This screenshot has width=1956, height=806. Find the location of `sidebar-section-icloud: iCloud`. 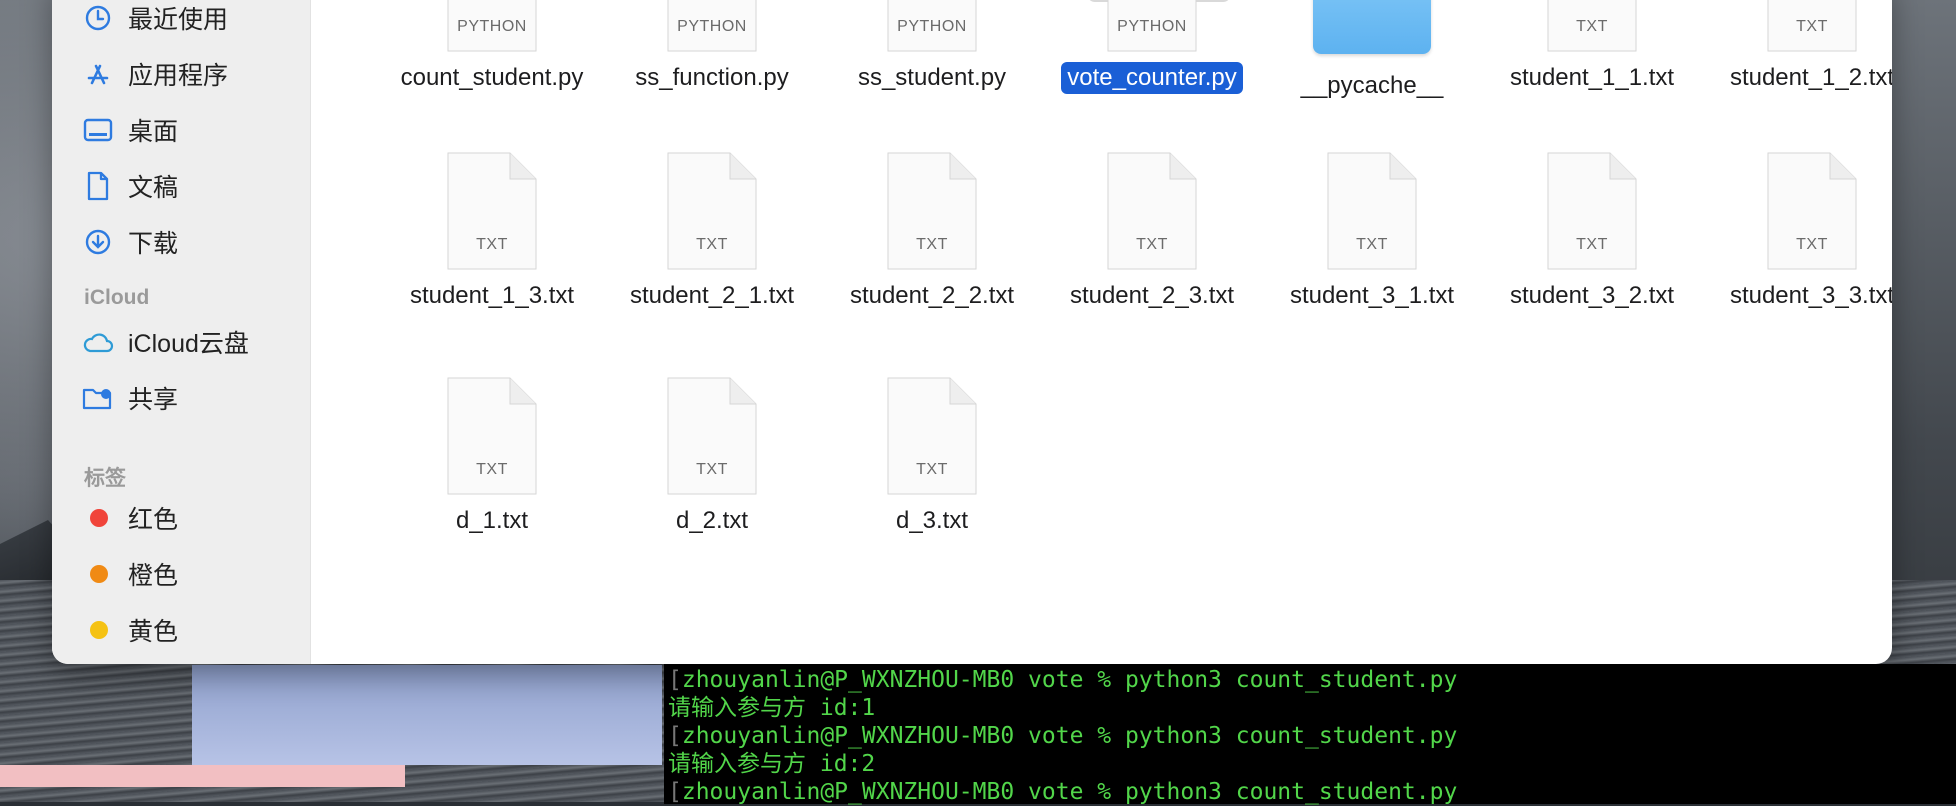

sidebar-section-icloud: iCloud is located at coordinates (117, 297).